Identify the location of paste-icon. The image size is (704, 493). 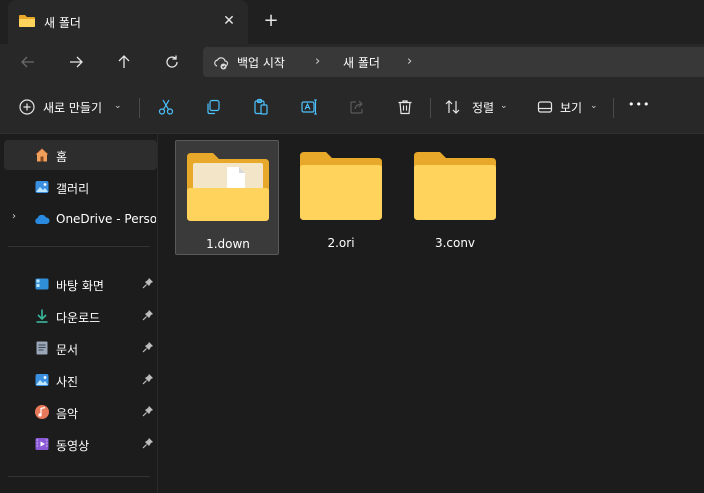
(261, 106).